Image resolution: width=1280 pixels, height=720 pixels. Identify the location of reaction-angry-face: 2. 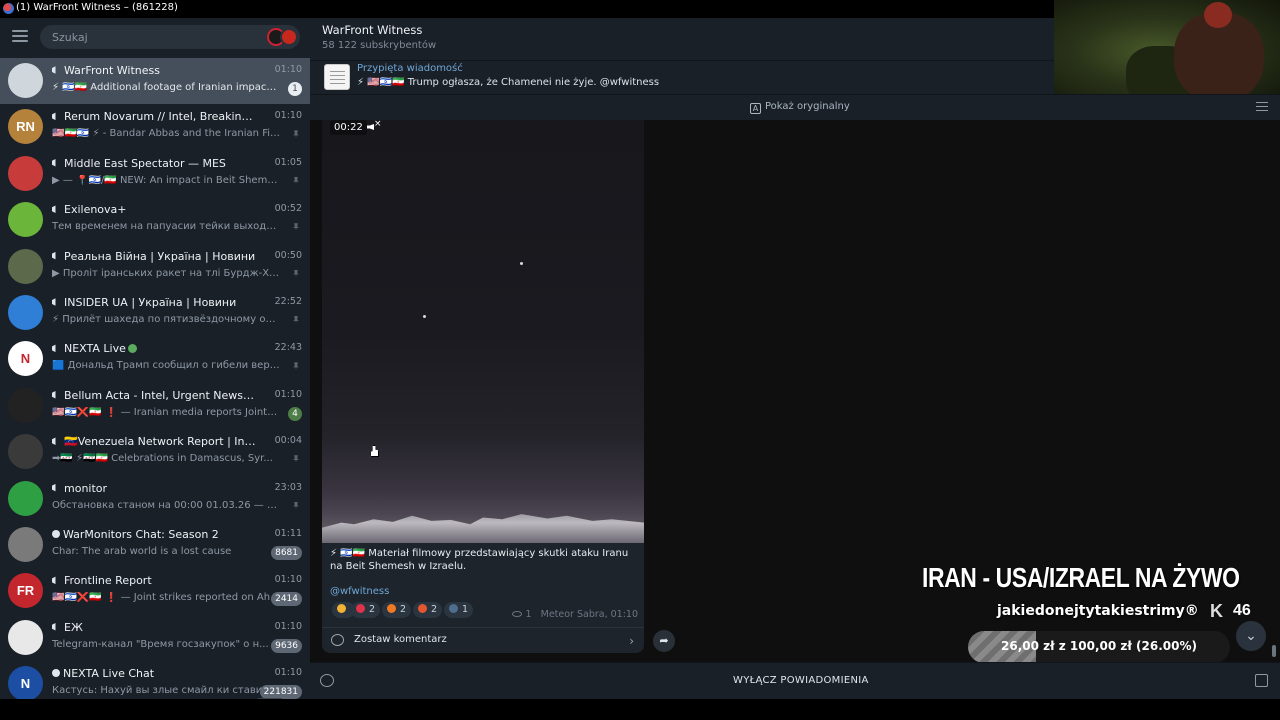
(428, 610).